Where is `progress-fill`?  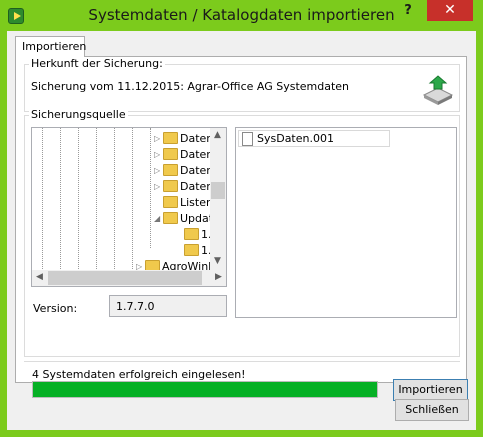
progress-fill is located at coordinates (205, 389).